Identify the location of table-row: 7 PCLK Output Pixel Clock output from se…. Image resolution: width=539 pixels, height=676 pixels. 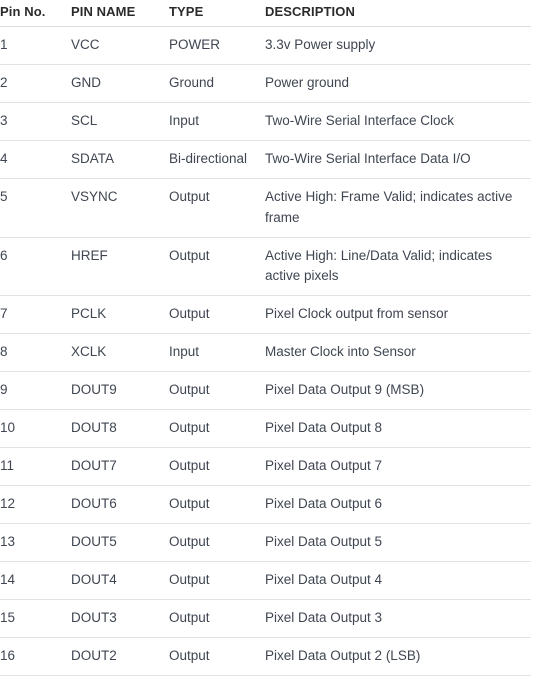
(265, 315).